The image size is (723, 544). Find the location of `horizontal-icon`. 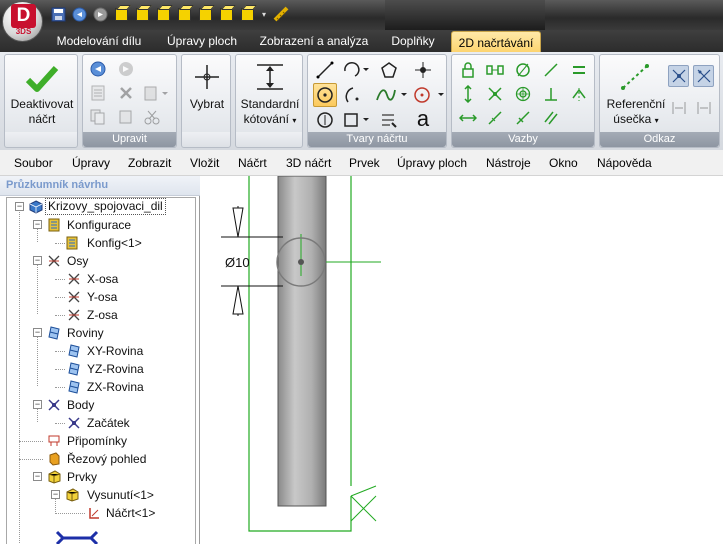

horizontal-icon is located at coordinates (468, 118).